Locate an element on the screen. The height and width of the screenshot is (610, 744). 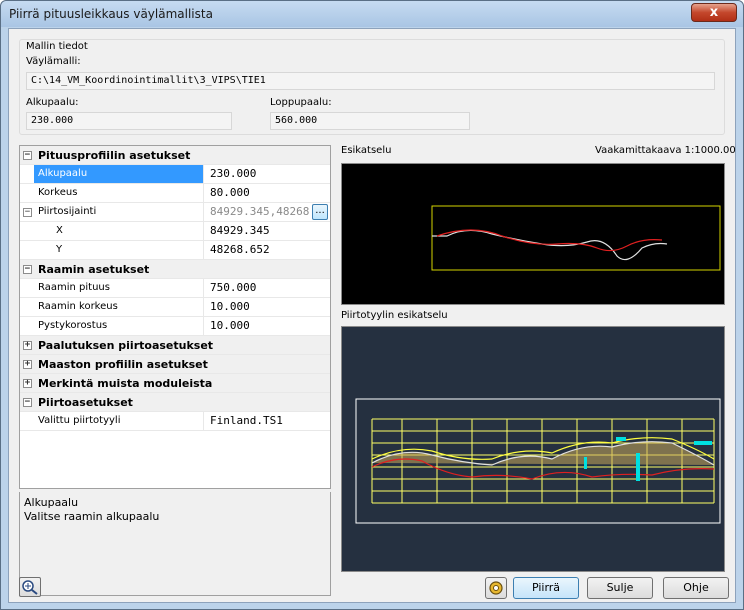
property-x: X 84929.345 is located at coordinates (175, 231).